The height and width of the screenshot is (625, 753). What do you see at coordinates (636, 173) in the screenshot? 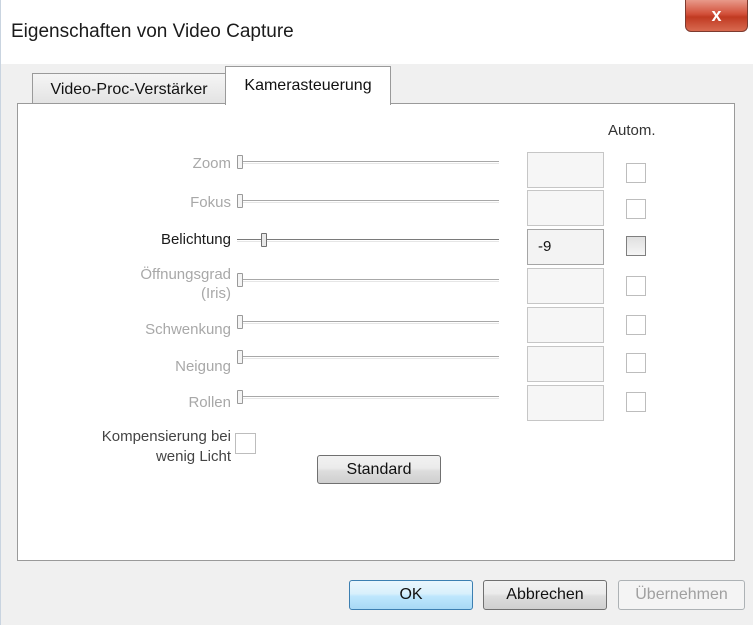
I see `zoom-auto-checkbox` at bounding box center [636, 173].